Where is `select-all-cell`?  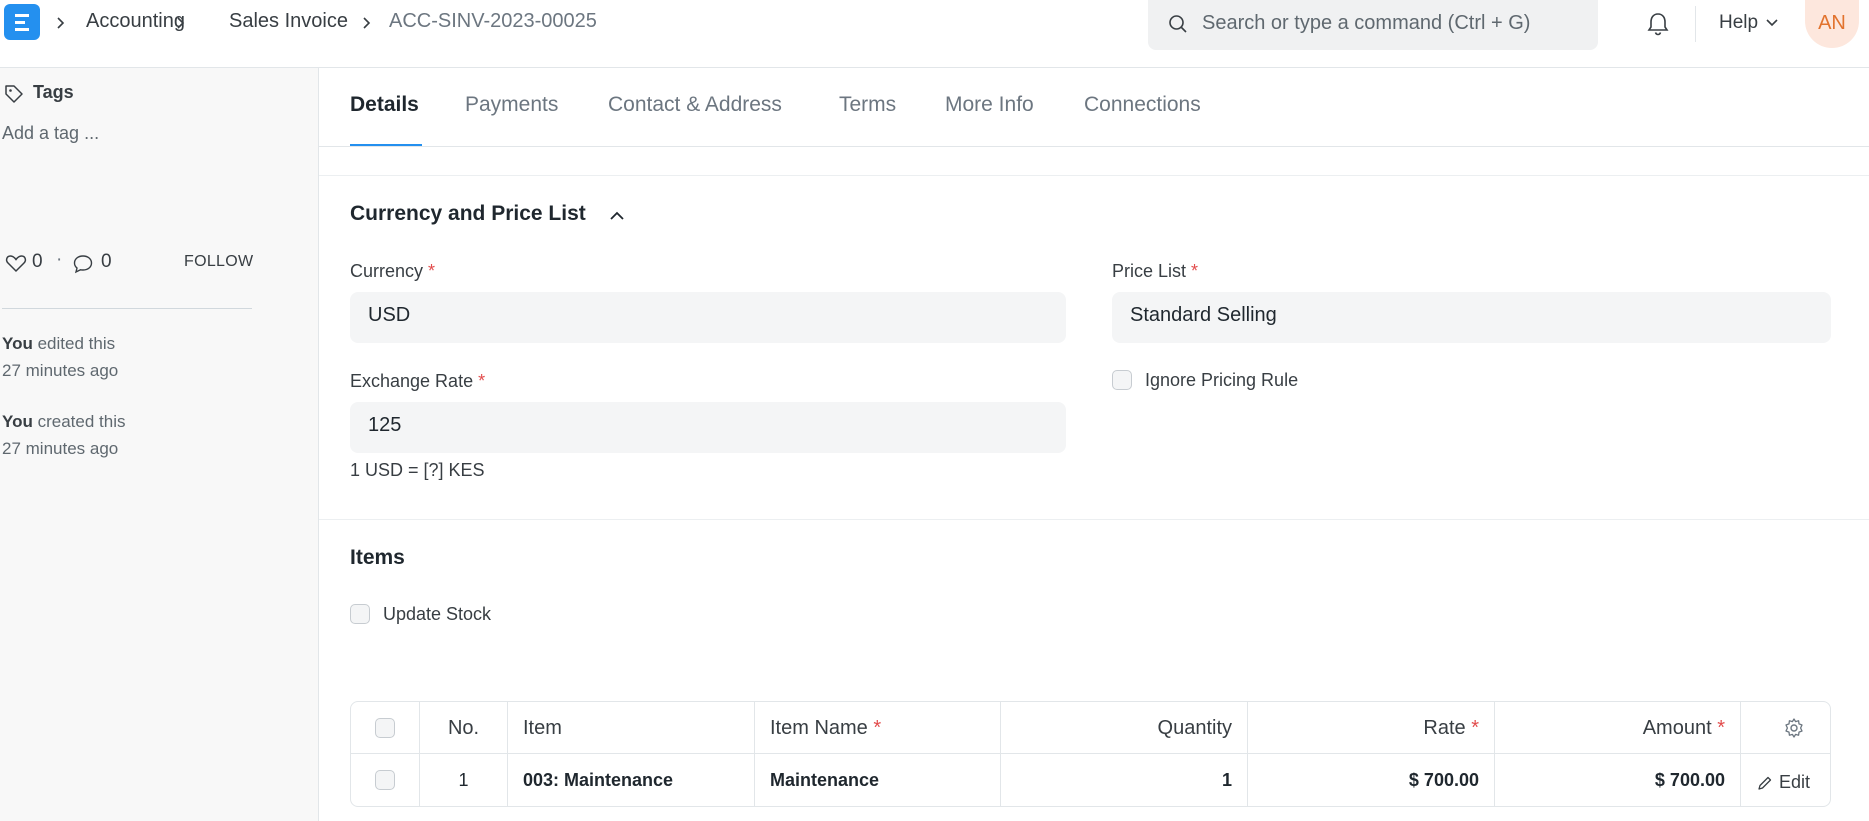 select-all-cell is located at coordinates (385, 728).